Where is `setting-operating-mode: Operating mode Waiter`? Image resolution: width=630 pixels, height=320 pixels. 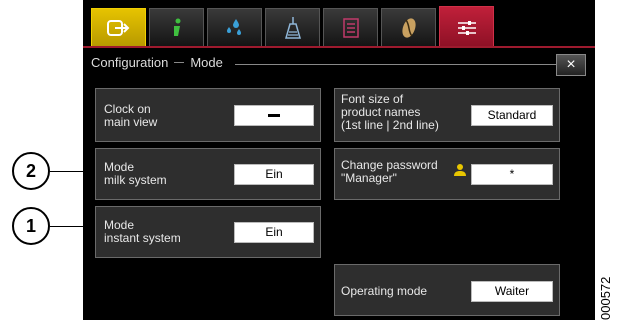
setting-operating-mode: Operating mode Waiter is located at coordinates (447, 290).